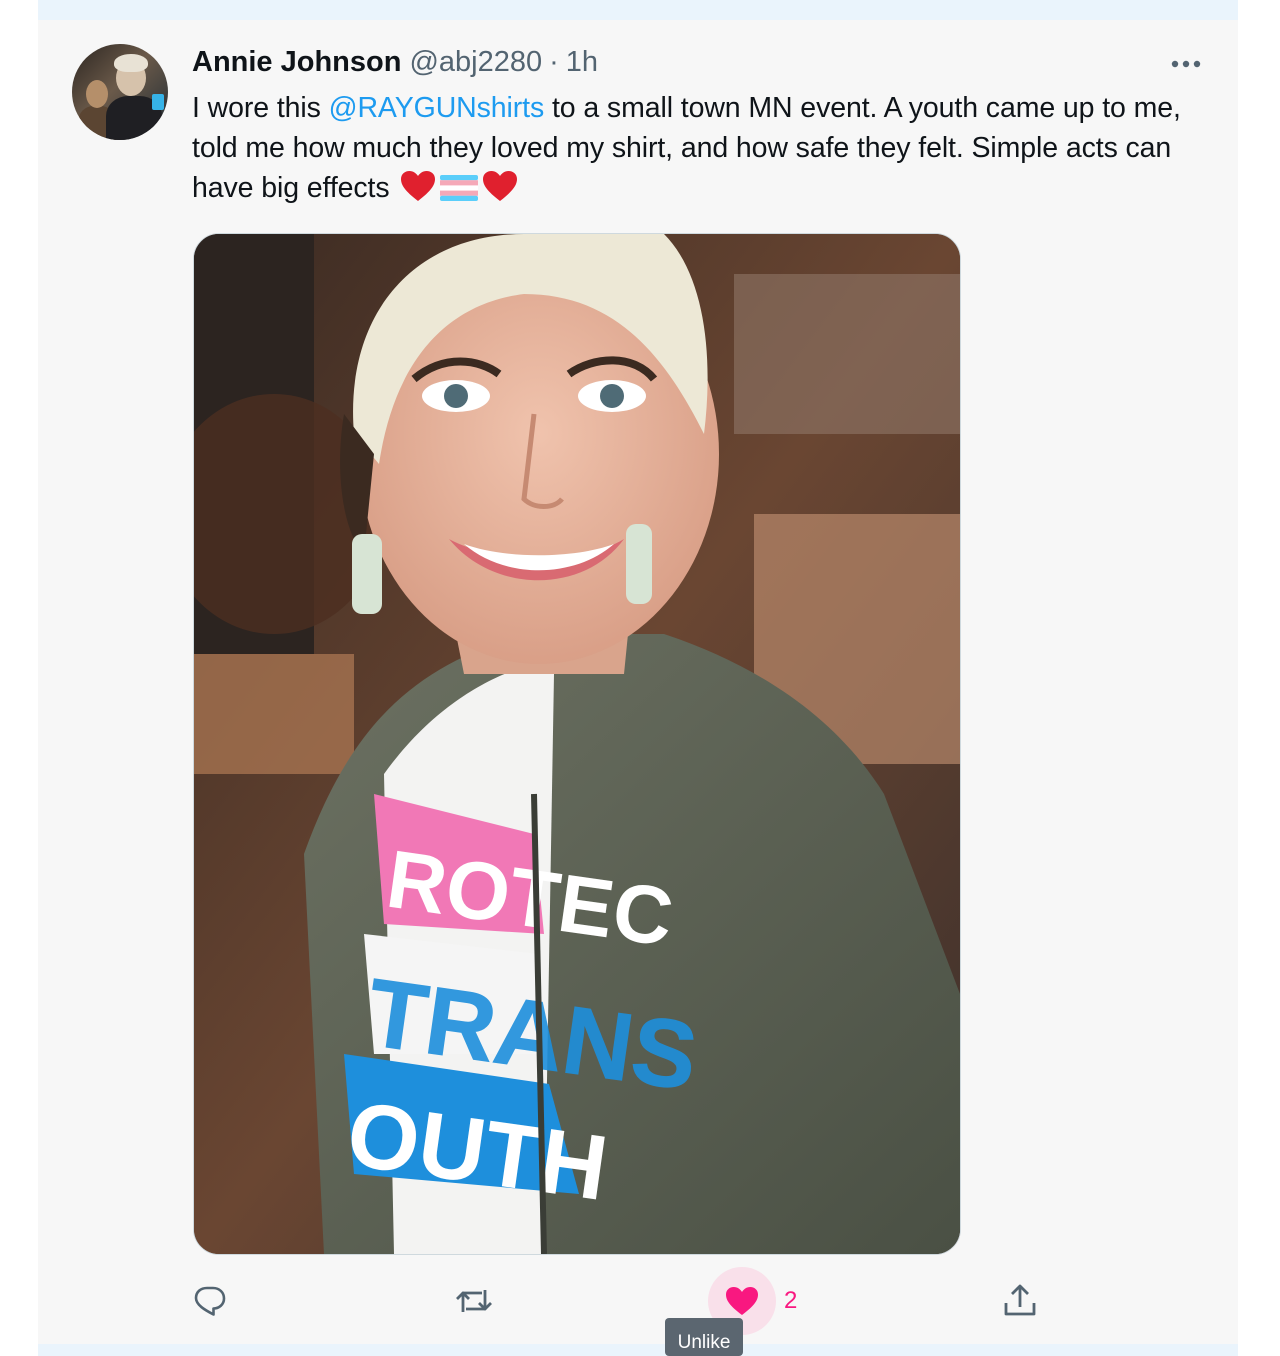 The width and height of the screenshot is (1280, 1356). I want to click on author-name: Annie Johnson, so click(296, 62).